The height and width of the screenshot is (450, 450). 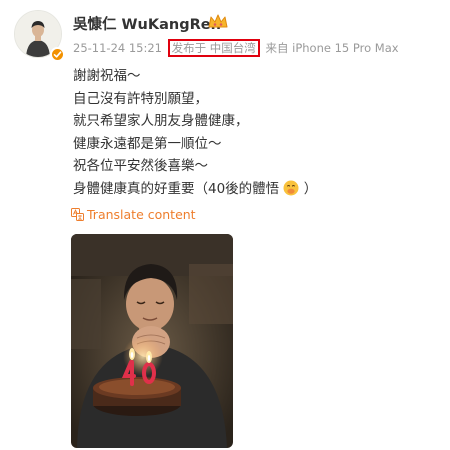 I want to click on post-line: 身體健康真的好重要（40後的體悟, so click(x=176, y=188).